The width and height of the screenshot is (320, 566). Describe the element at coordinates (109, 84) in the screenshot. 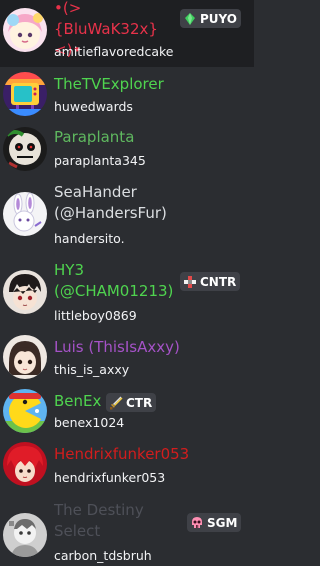

I see `display-name: TheTVExplorer` at that location.